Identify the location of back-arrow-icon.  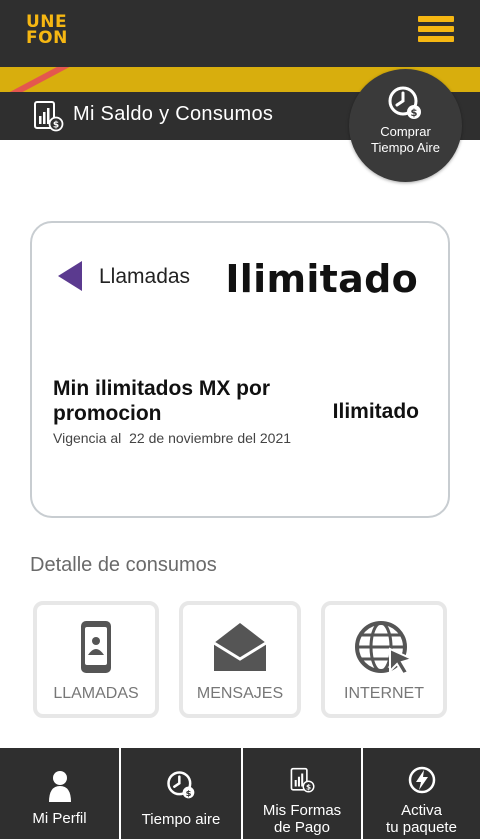
(70, 276).